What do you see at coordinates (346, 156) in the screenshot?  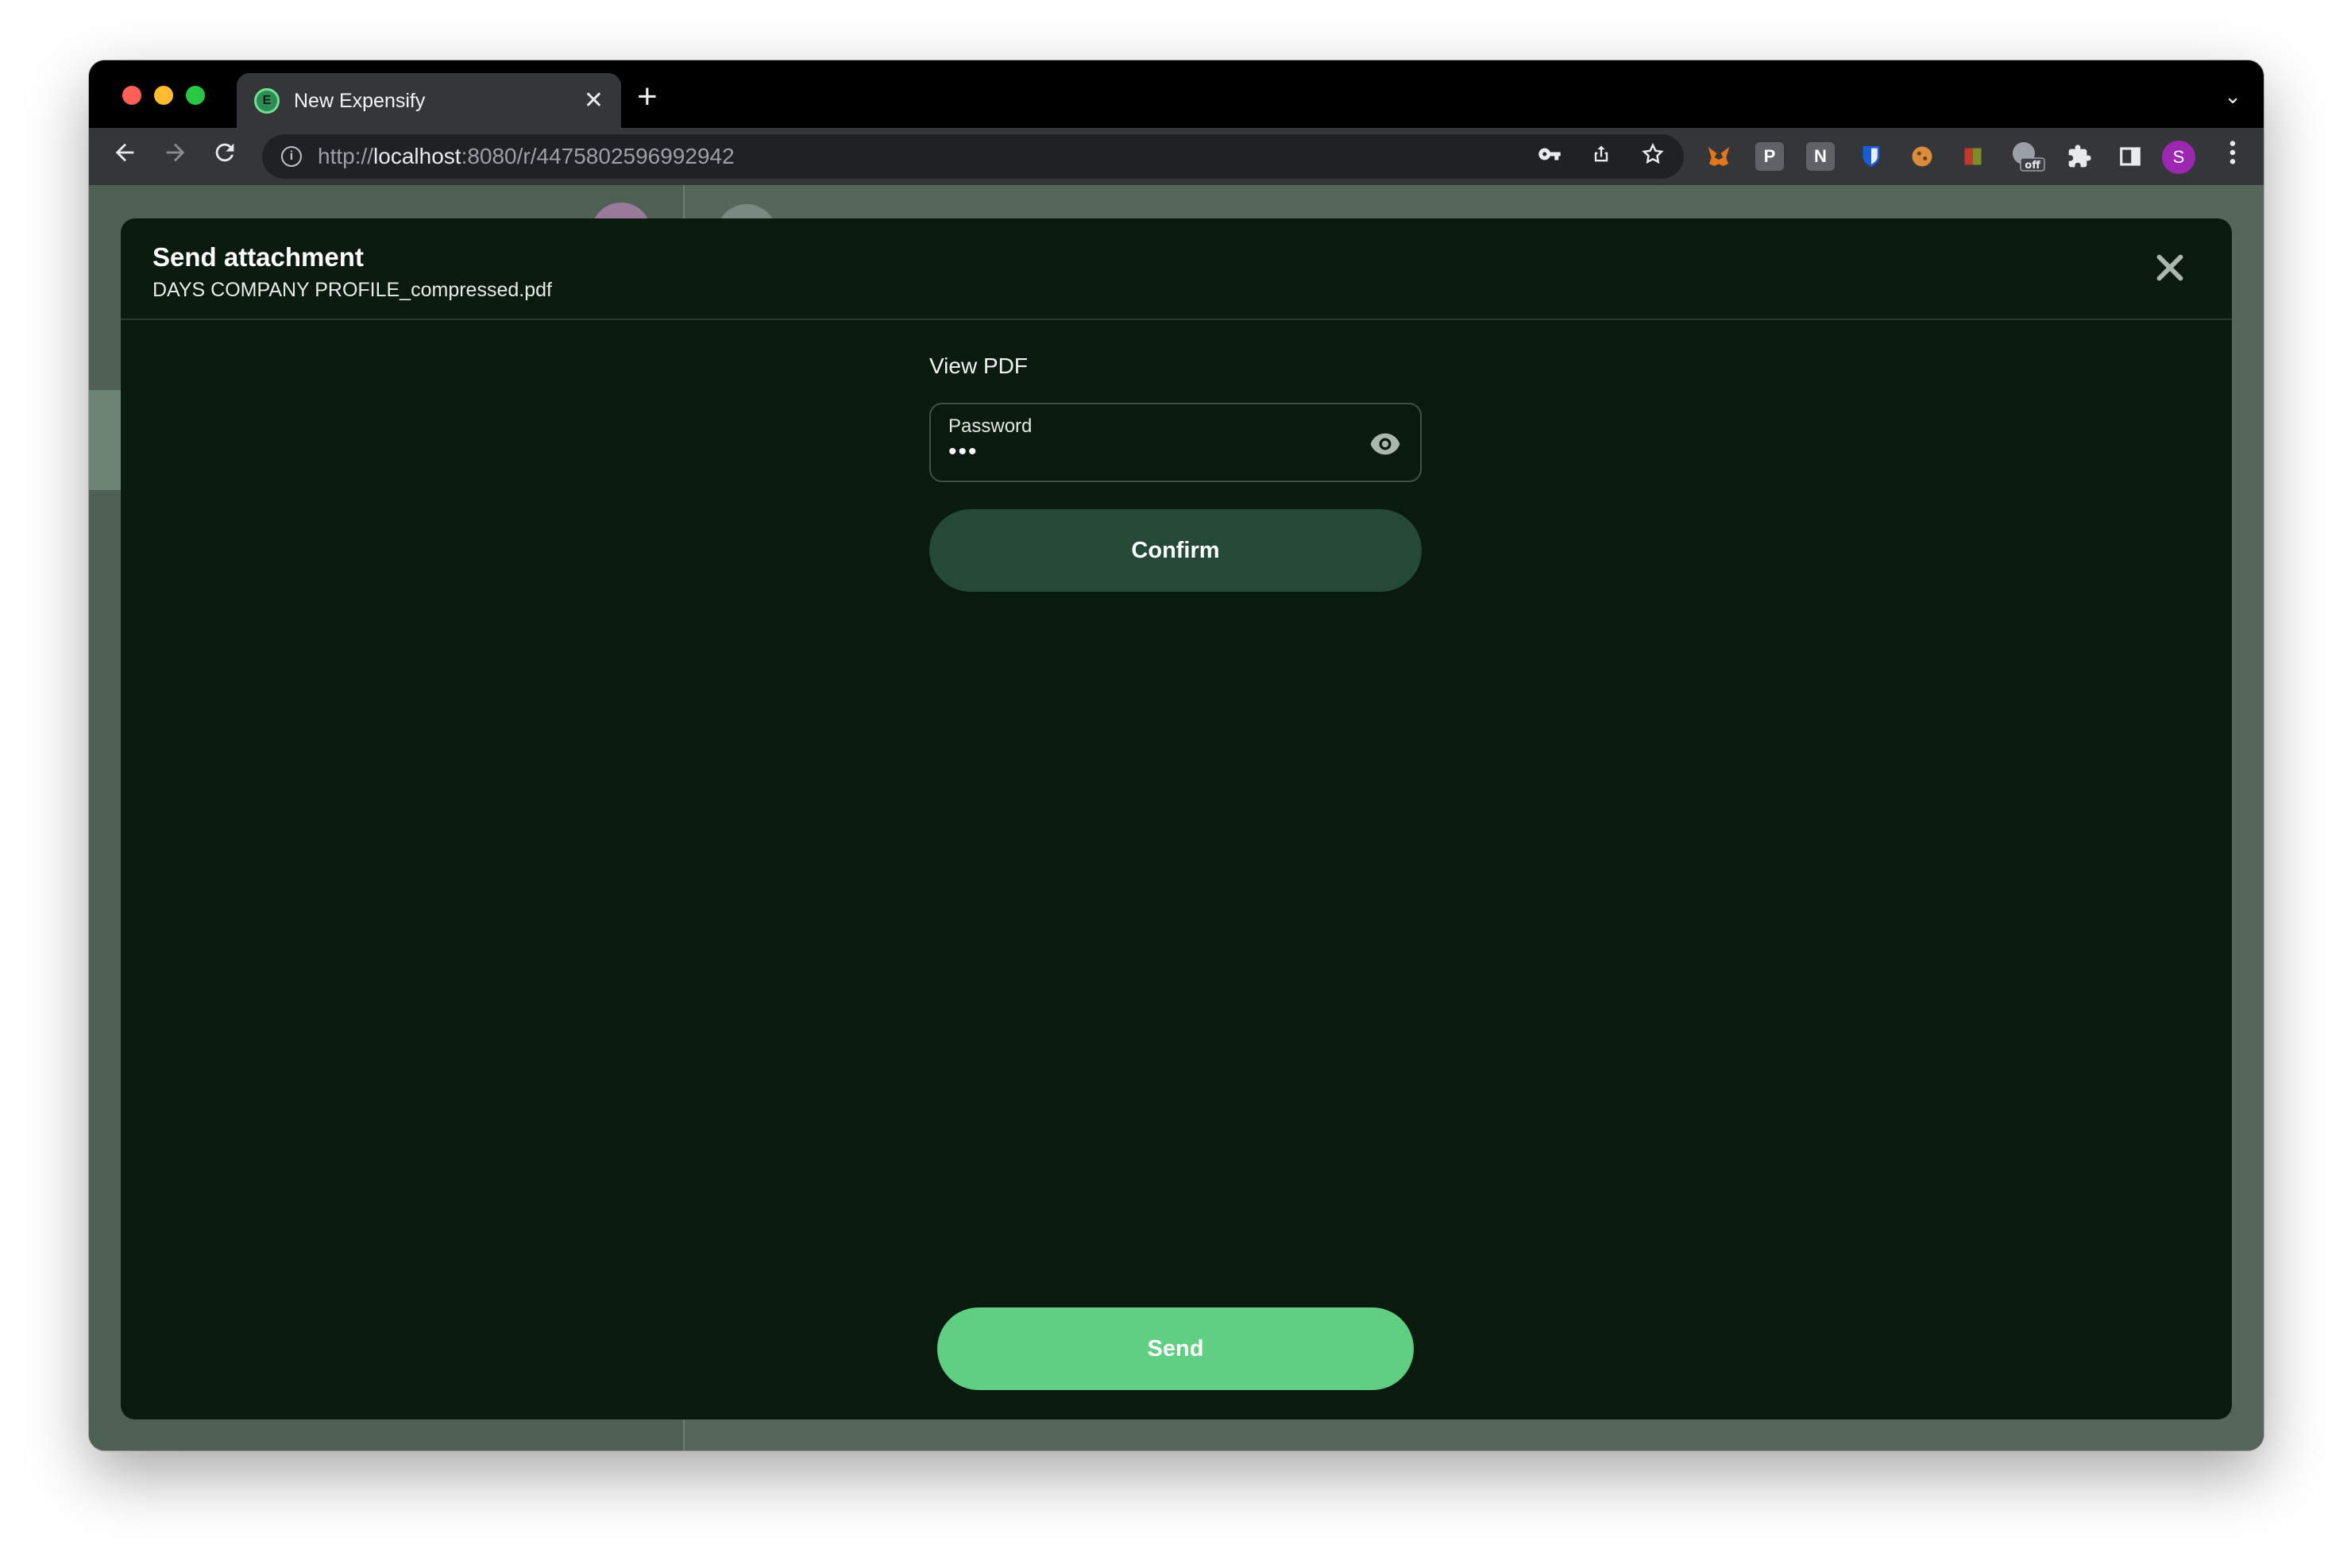 I see `url-scheme: http://` at bounding box center [346, 156].